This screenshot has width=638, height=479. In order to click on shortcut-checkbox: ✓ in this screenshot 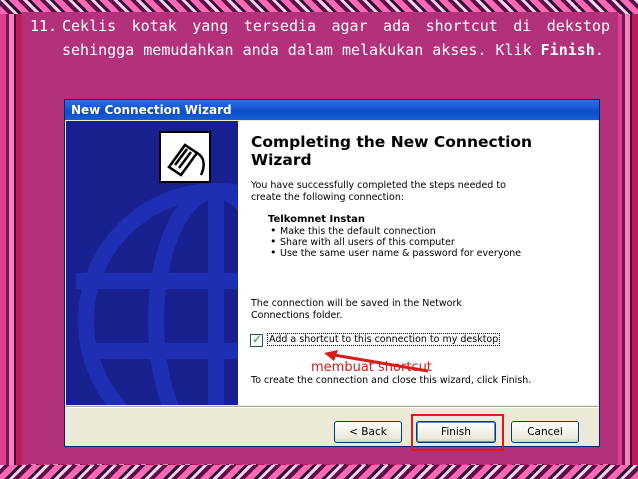, I will do `click(256, 339)`.